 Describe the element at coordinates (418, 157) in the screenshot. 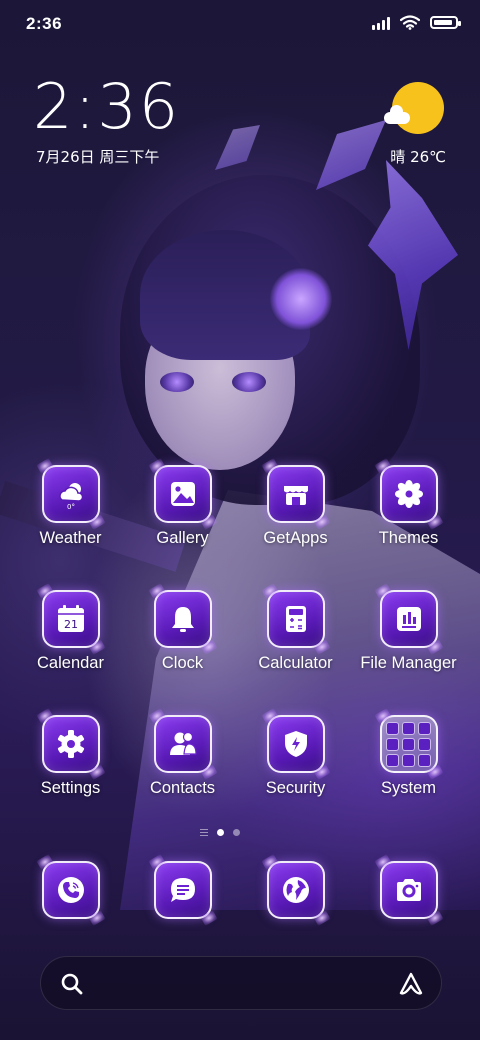

I see `weather-widget-text: 晴 26℃` at that location.